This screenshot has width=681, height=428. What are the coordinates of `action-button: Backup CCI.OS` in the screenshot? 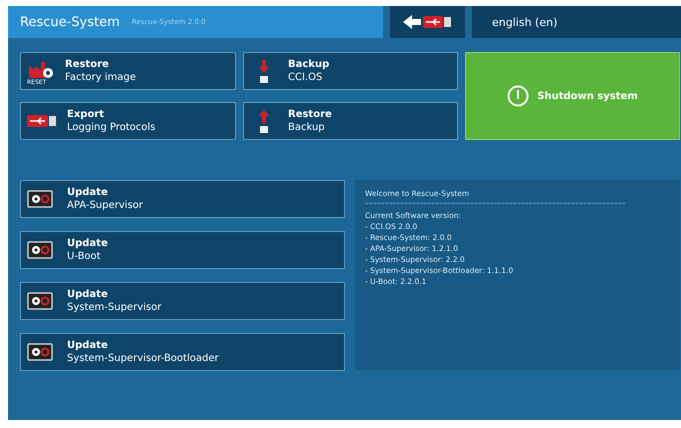 It's located at (350, 71).